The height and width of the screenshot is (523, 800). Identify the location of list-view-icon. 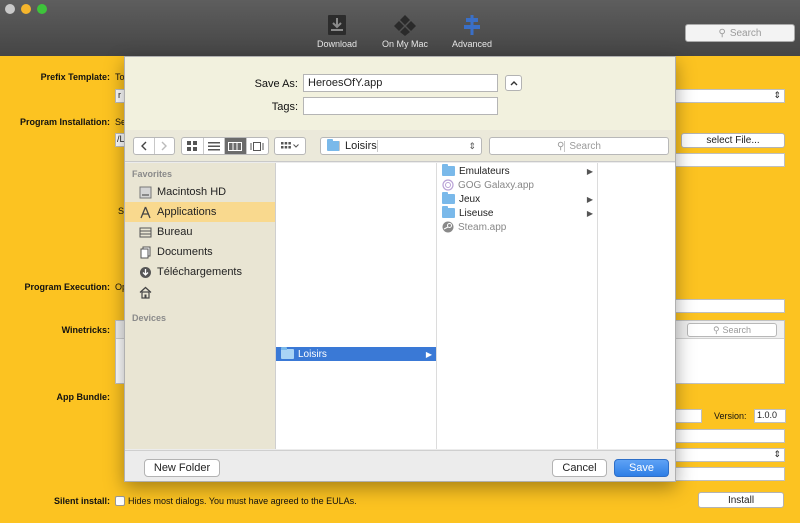
(213, 145).